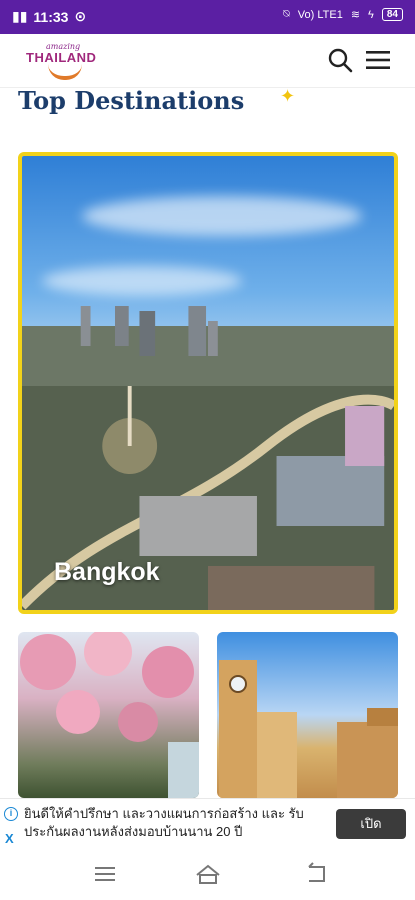 This screenshot has width=415, height=900. I want to click on mute-icon: ⍉, so click(286, 14).